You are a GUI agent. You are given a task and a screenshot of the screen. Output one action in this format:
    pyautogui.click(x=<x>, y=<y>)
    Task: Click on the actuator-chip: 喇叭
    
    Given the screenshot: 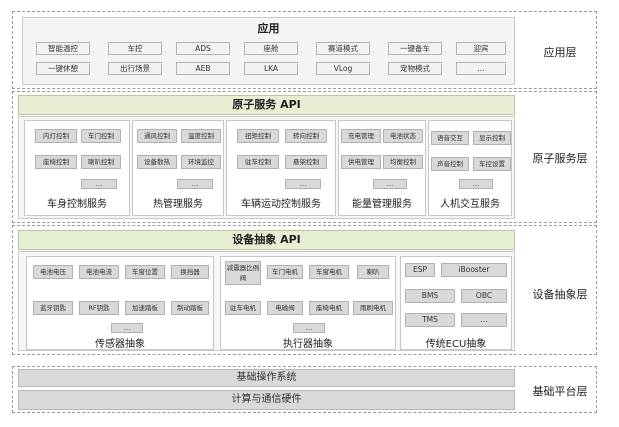 What is the action you would take?
    pyautogui.click(x=373, y=272)
    